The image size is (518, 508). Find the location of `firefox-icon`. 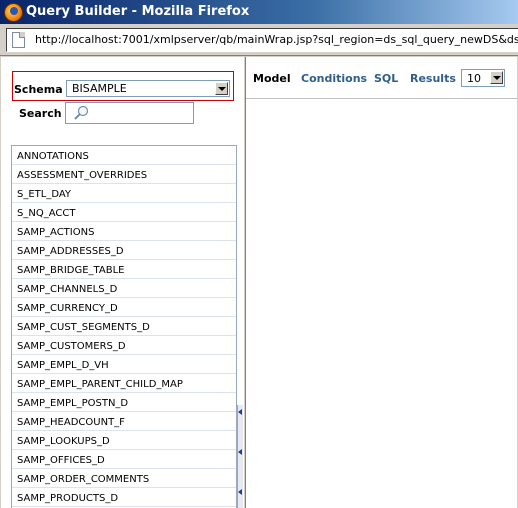

firefox-icon is located at coordinates (13, 12).